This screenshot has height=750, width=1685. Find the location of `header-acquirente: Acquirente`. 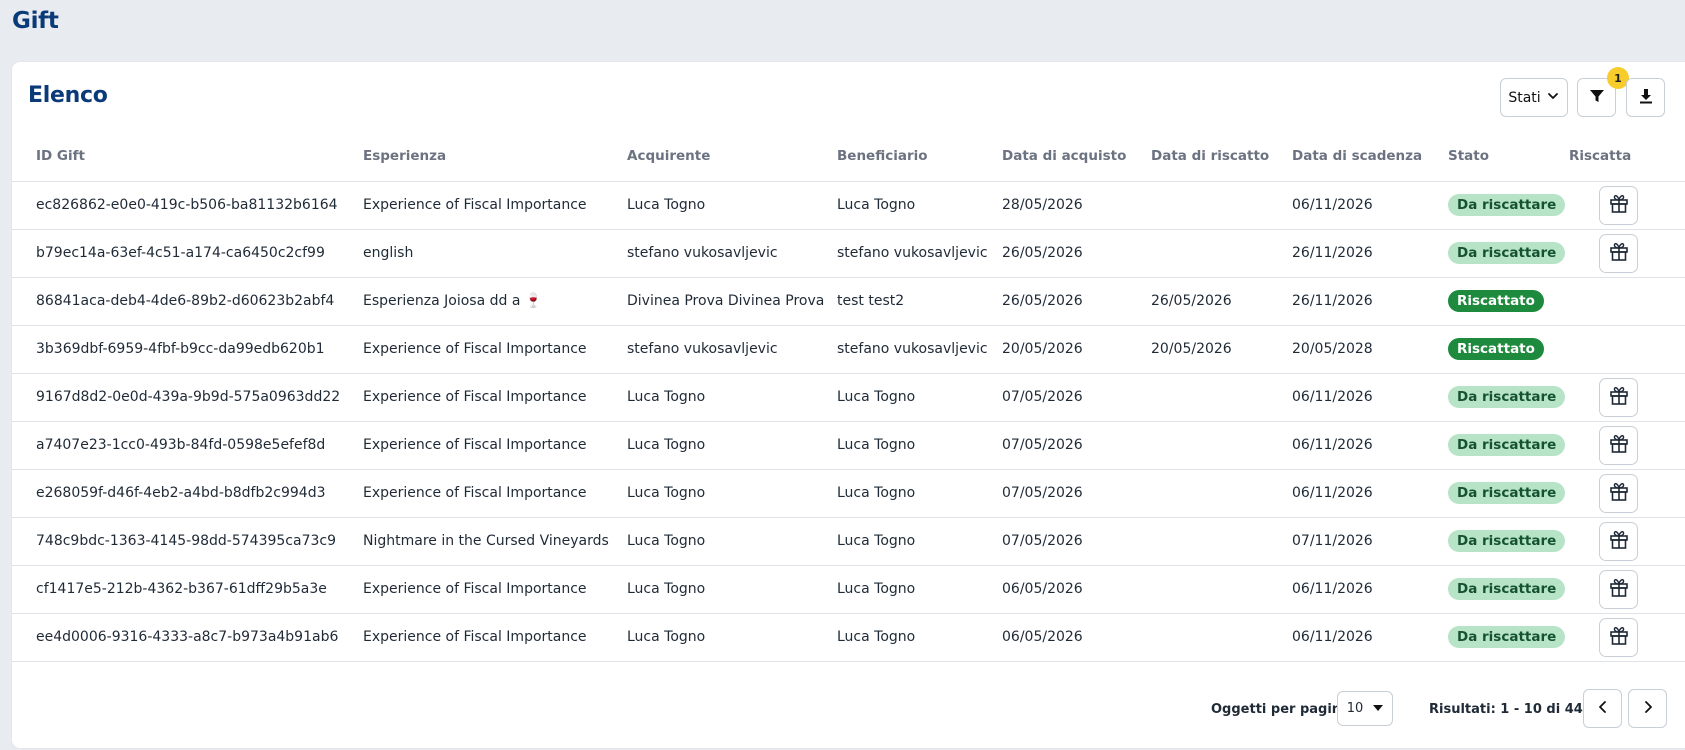

header-acquirente: Acquirente is located at coordinates (732, 157).